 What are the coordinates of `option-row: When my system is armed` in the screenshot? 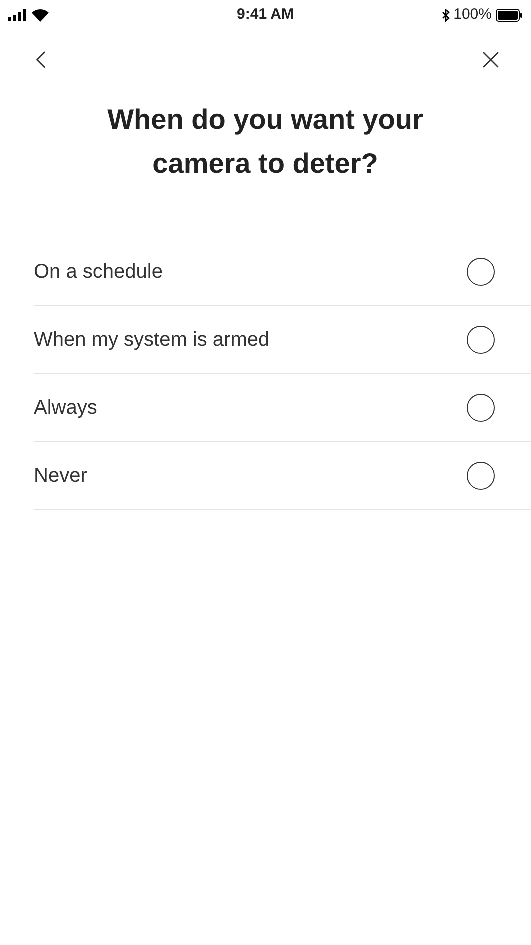 It's located at (282, 340).